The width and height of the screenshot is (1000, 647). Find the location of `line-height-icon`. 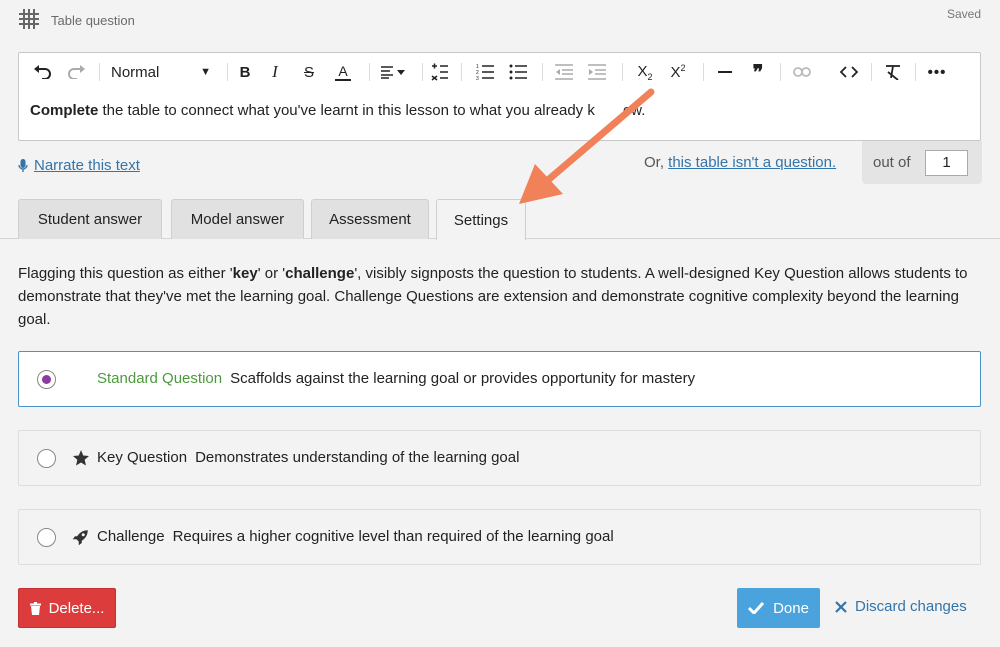

line-height-icon is located at coordinates (440, 72).